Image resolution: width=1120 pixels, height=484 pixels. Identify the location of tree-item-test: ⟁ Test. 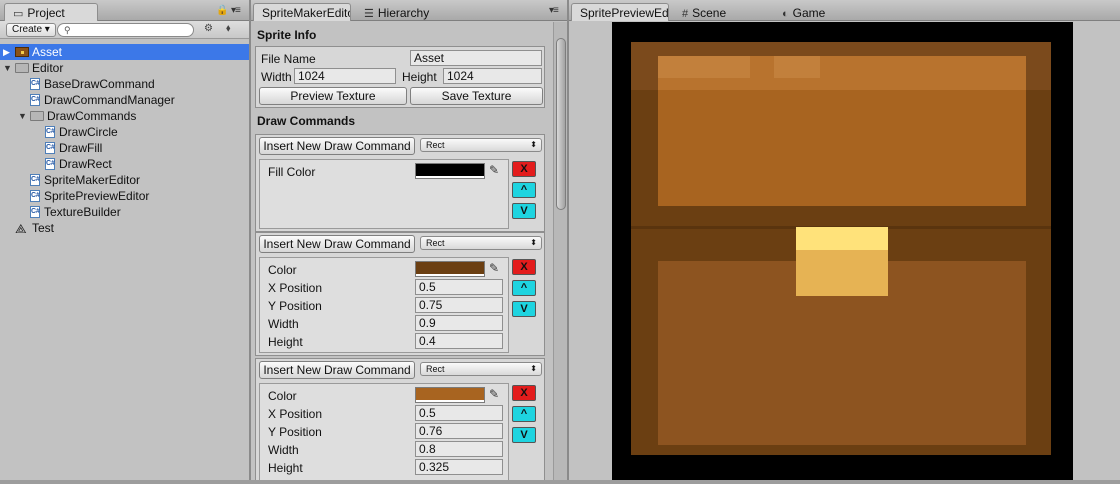
(124, 228).